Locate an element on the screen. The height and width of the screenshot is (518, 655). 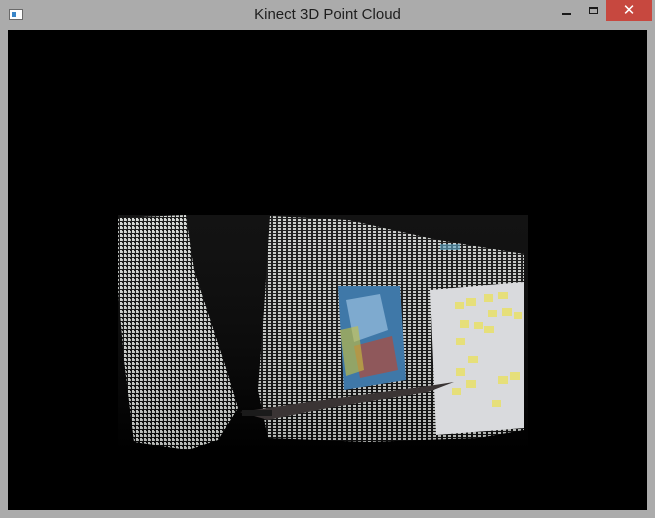
close-button: ✕ is located at coordinates (629, 10).